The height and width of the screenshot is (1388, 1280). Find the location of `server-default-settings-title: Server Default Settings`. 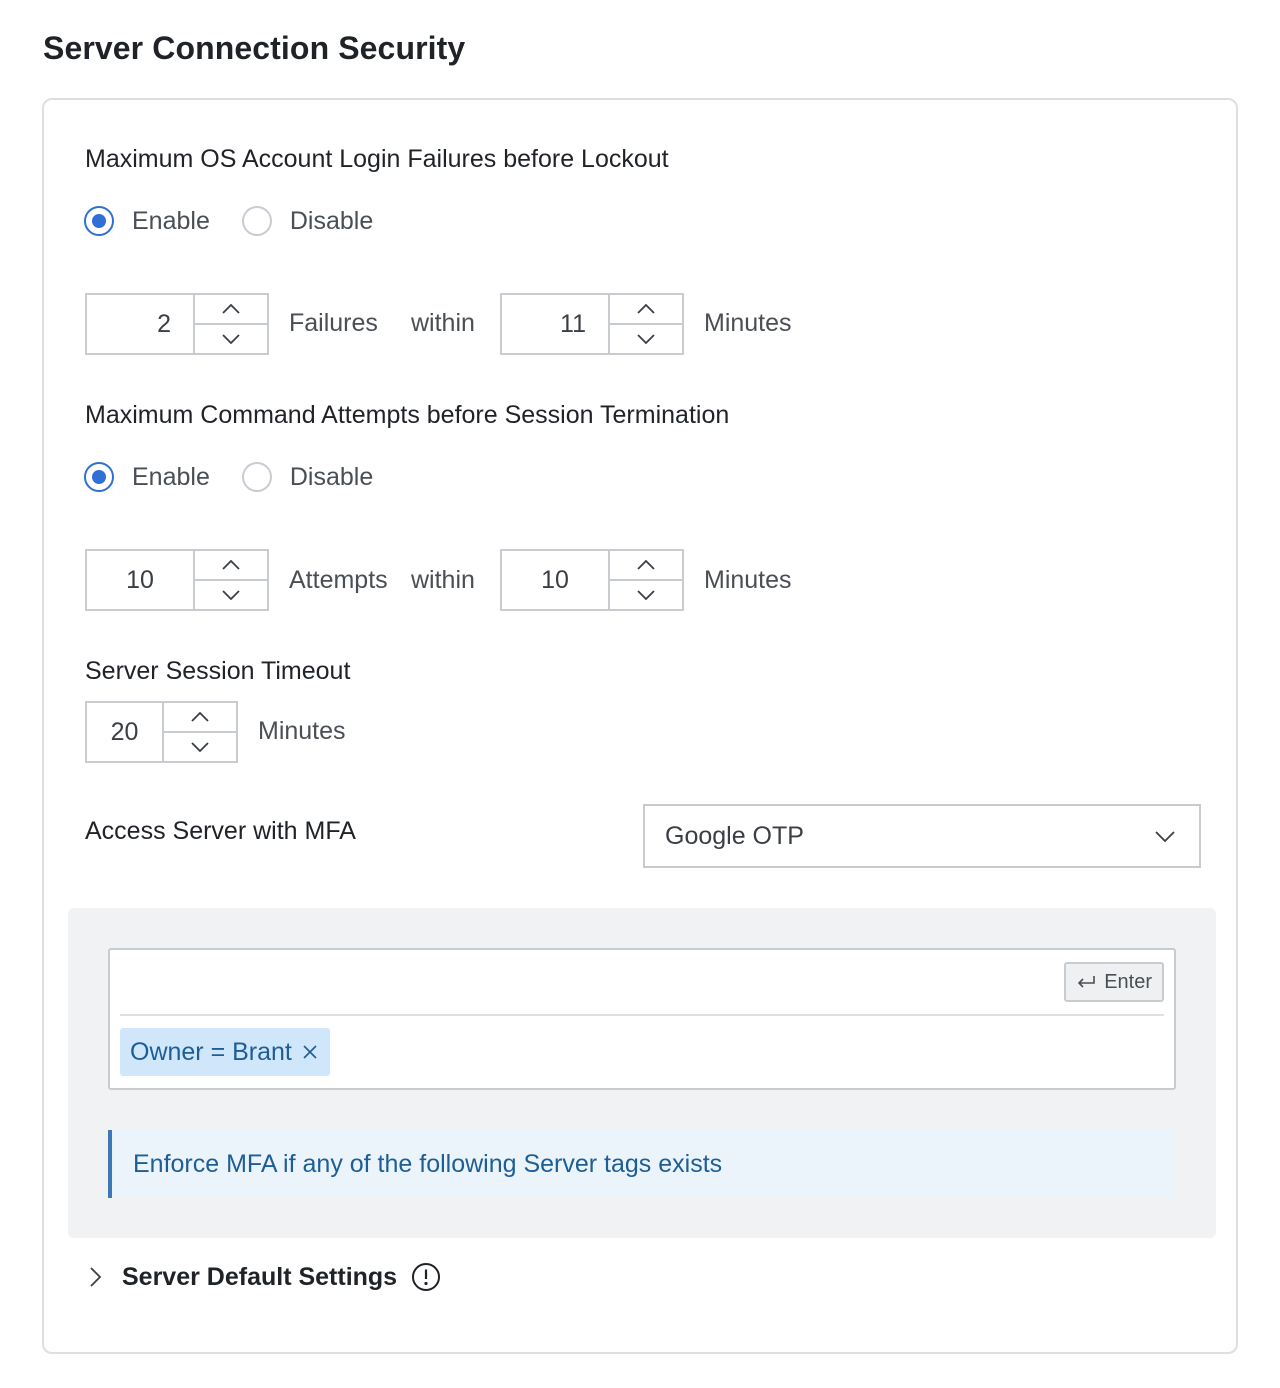

server-default-settings-title: Server Default Settings is located at coordinates (260, 1276).